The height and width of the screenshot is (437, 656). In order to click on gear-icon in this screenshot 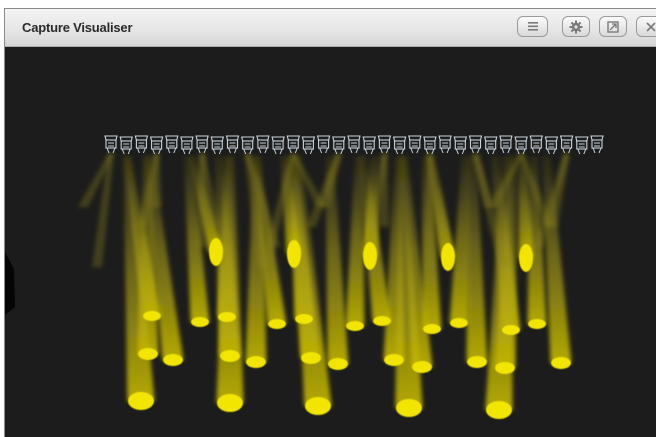, I will do `click(576, 26)`.